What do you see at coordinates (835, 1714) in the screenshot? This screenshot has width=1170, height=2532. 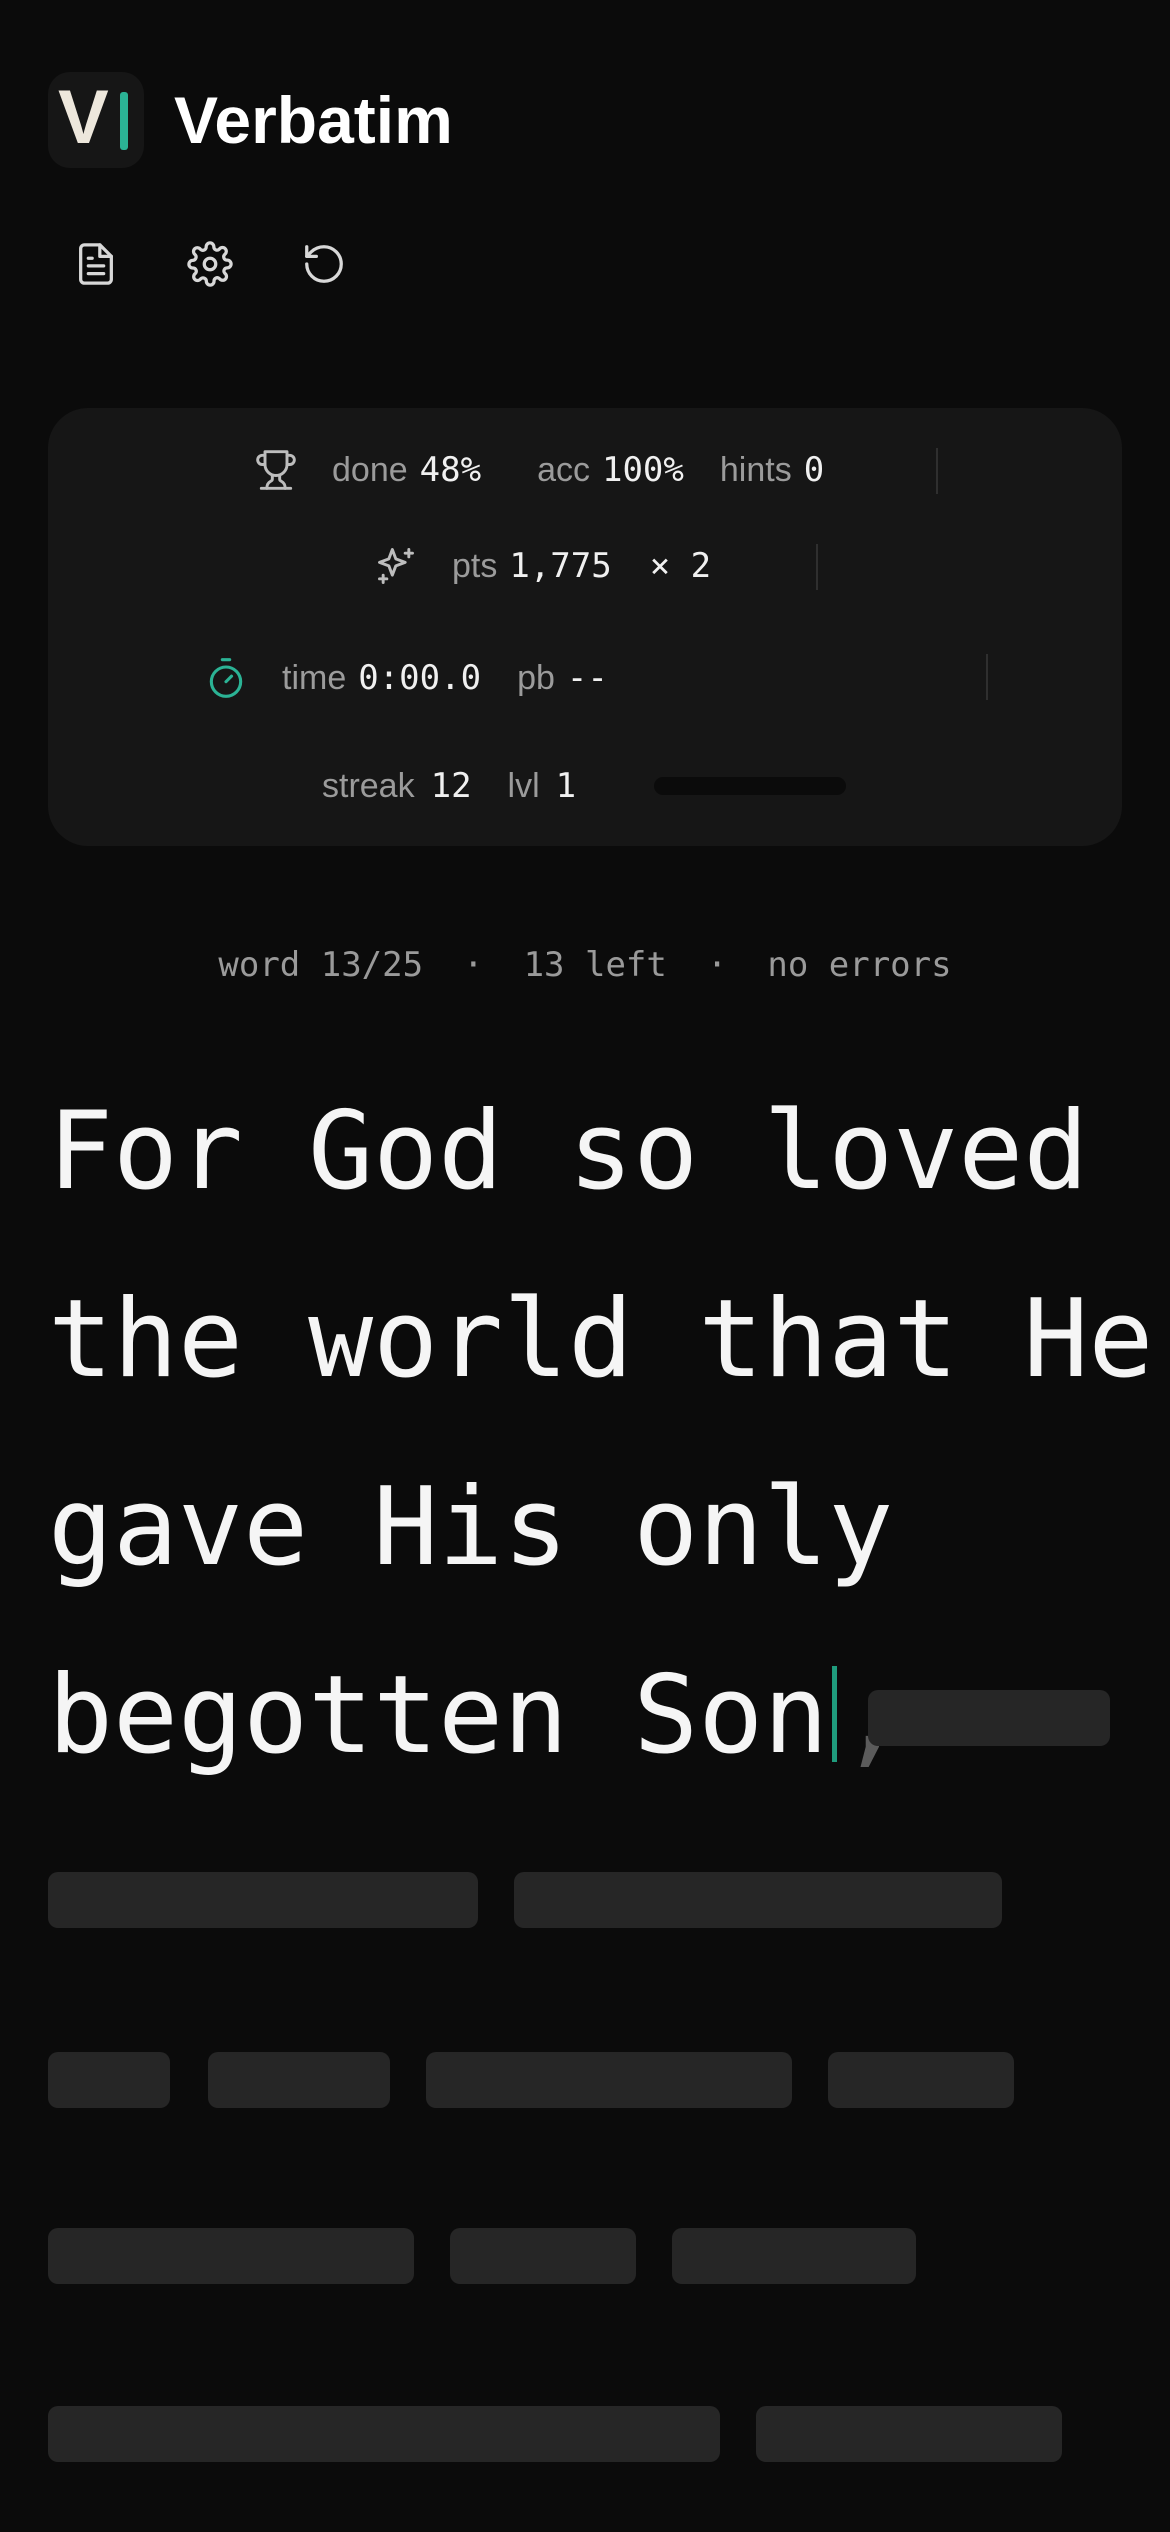 I see `text-caret` at bounding box center [835, 1714].